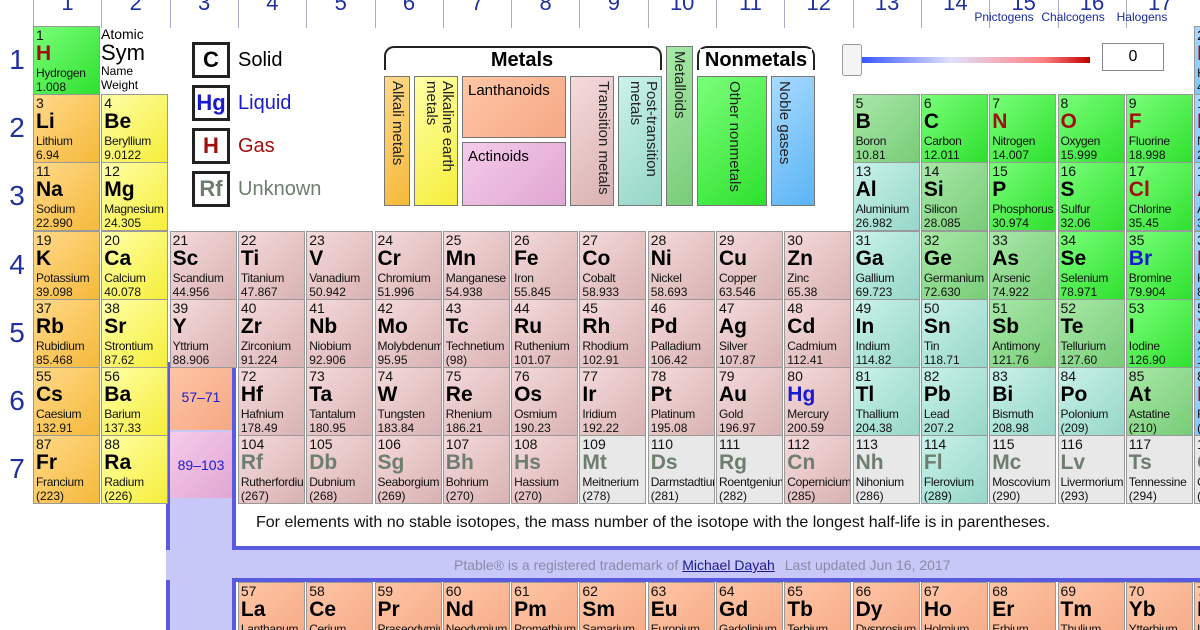 This screenshot has width=1200, height=630. I want to click on group-header-13: 13, so click(886, 14).